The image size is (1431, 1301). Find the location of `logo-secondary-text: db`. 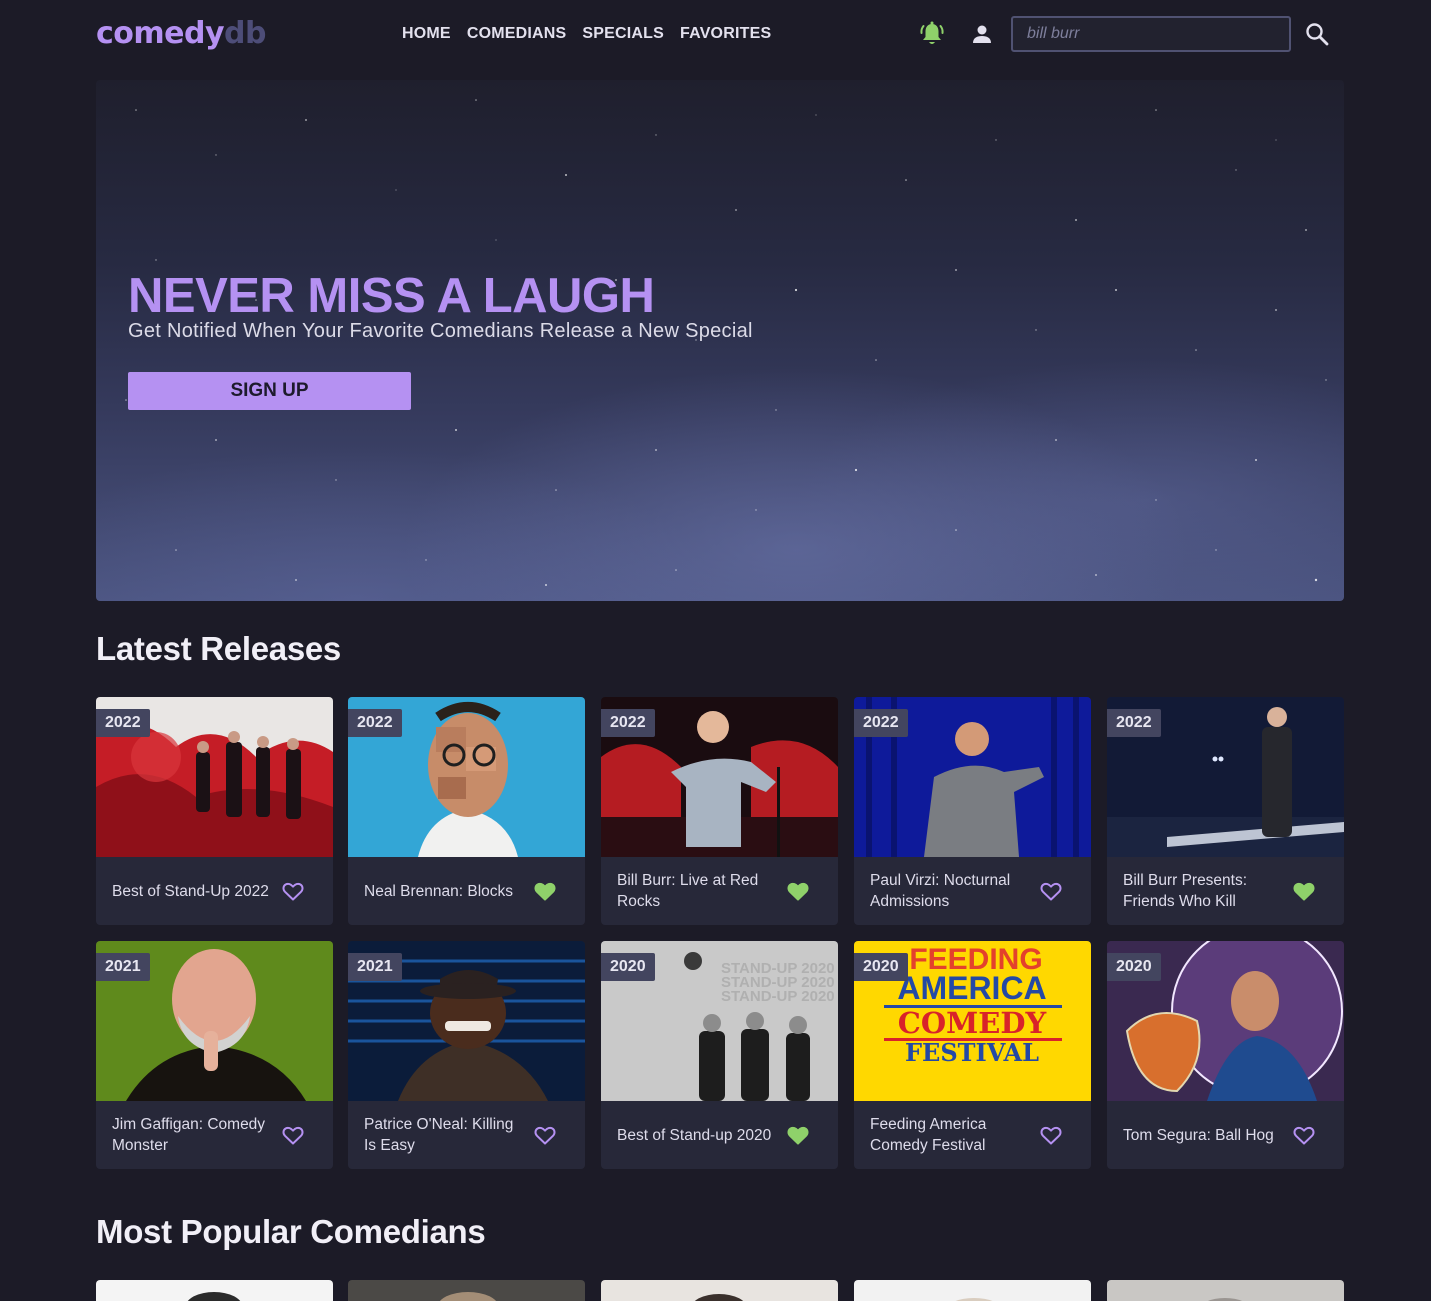

logo-secondary-text: db is located at coordinates (245, 33).